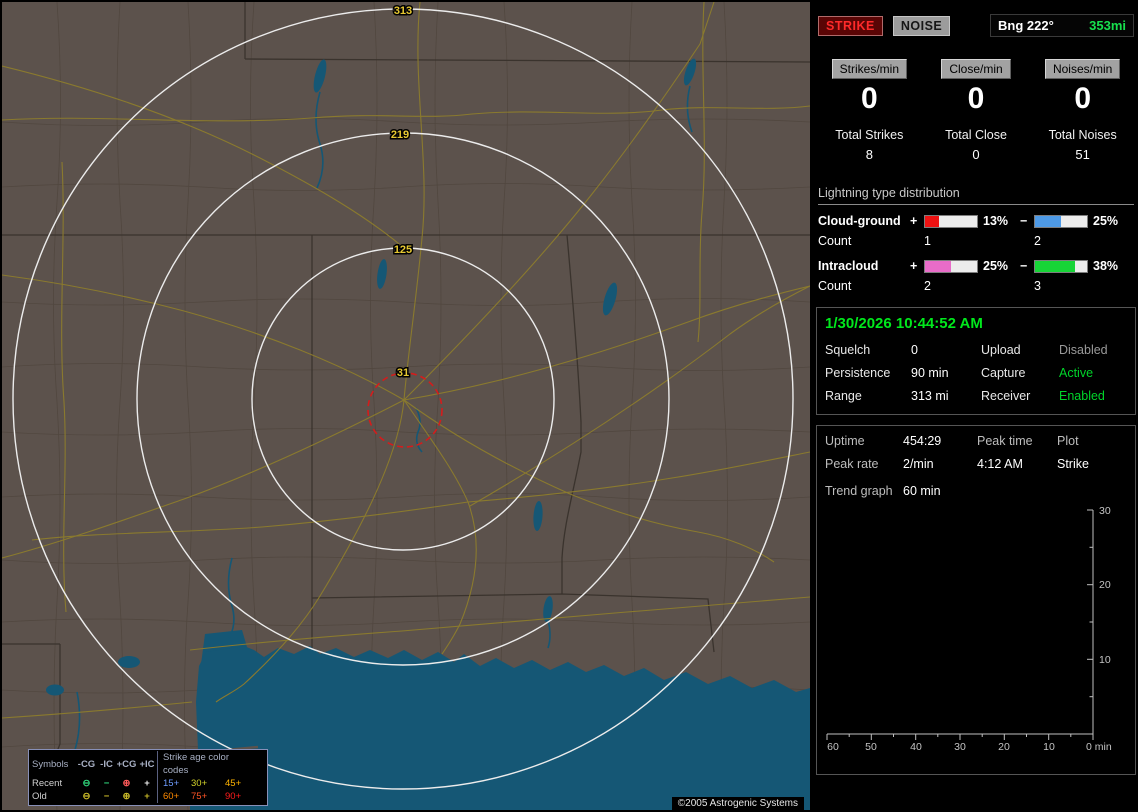 This screenshot has height=812, width=1138. What do you see at coordinates (1000, 464) in the screenshot?
I see `peak-time-value: 4:12 AM` at bounding box center [1000, 464].